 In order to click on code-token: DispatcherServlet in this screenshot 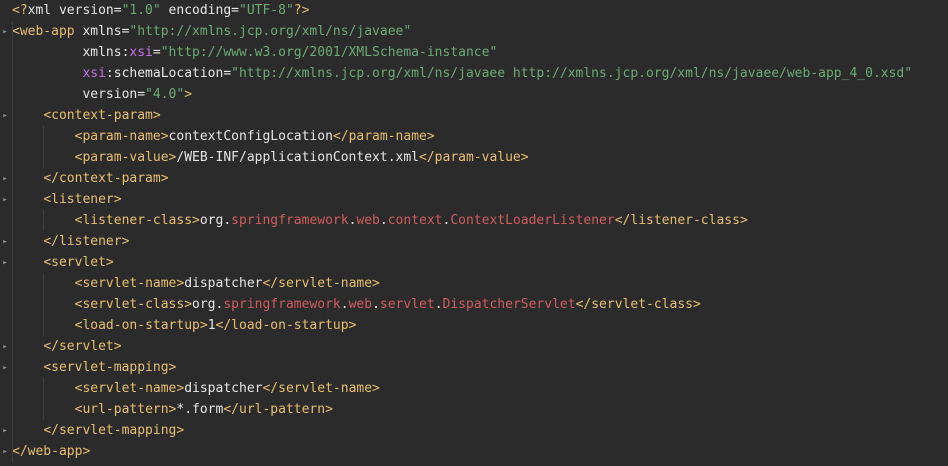, I will do `click(509, 304)`.